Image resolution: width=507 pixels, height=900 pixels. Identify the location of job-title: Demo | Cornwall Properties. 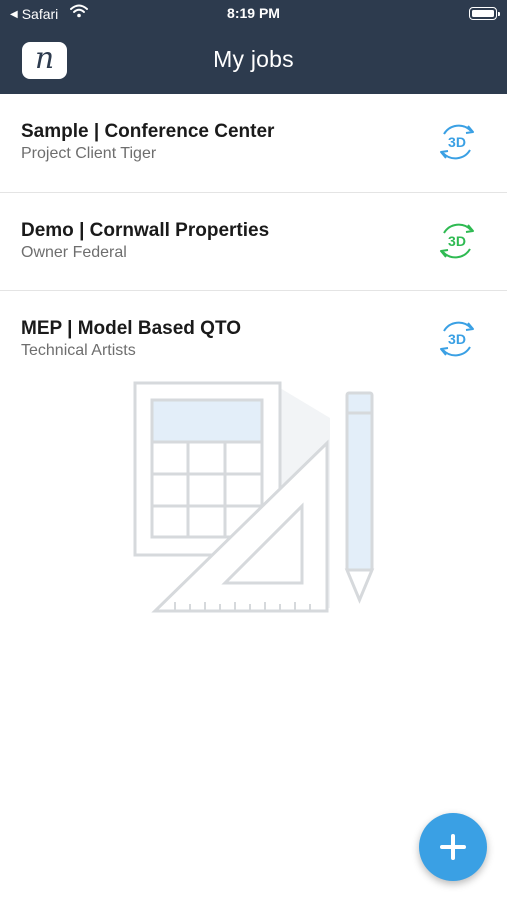
(145, 230).